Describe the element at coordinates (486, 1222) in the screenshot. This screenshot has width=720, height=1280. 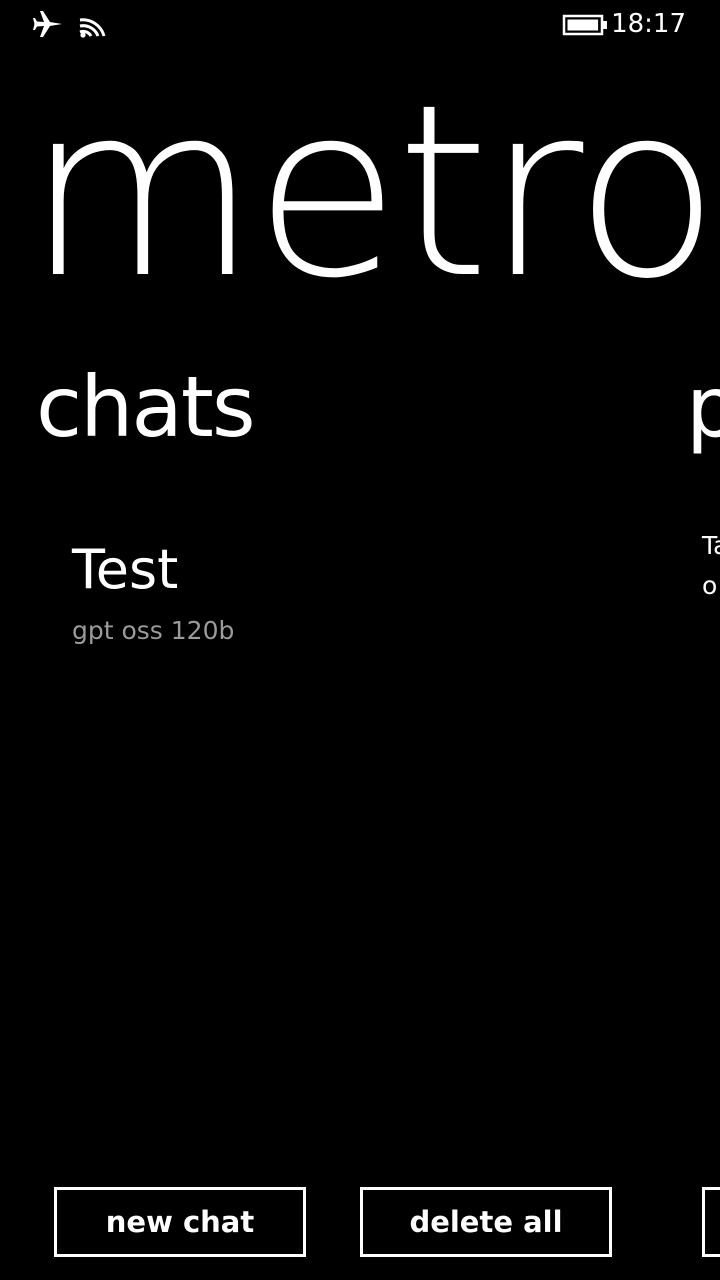
I see `delete-all-button: delete all` at that location.